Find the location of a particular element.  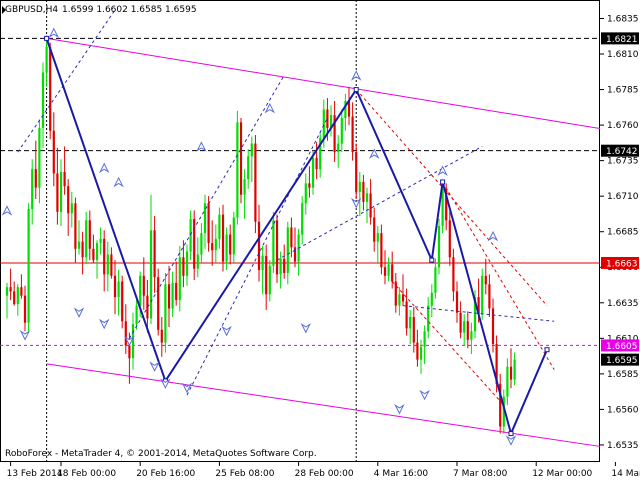

price-tick-label: 1.6735 is located at coordinates (623, 162).